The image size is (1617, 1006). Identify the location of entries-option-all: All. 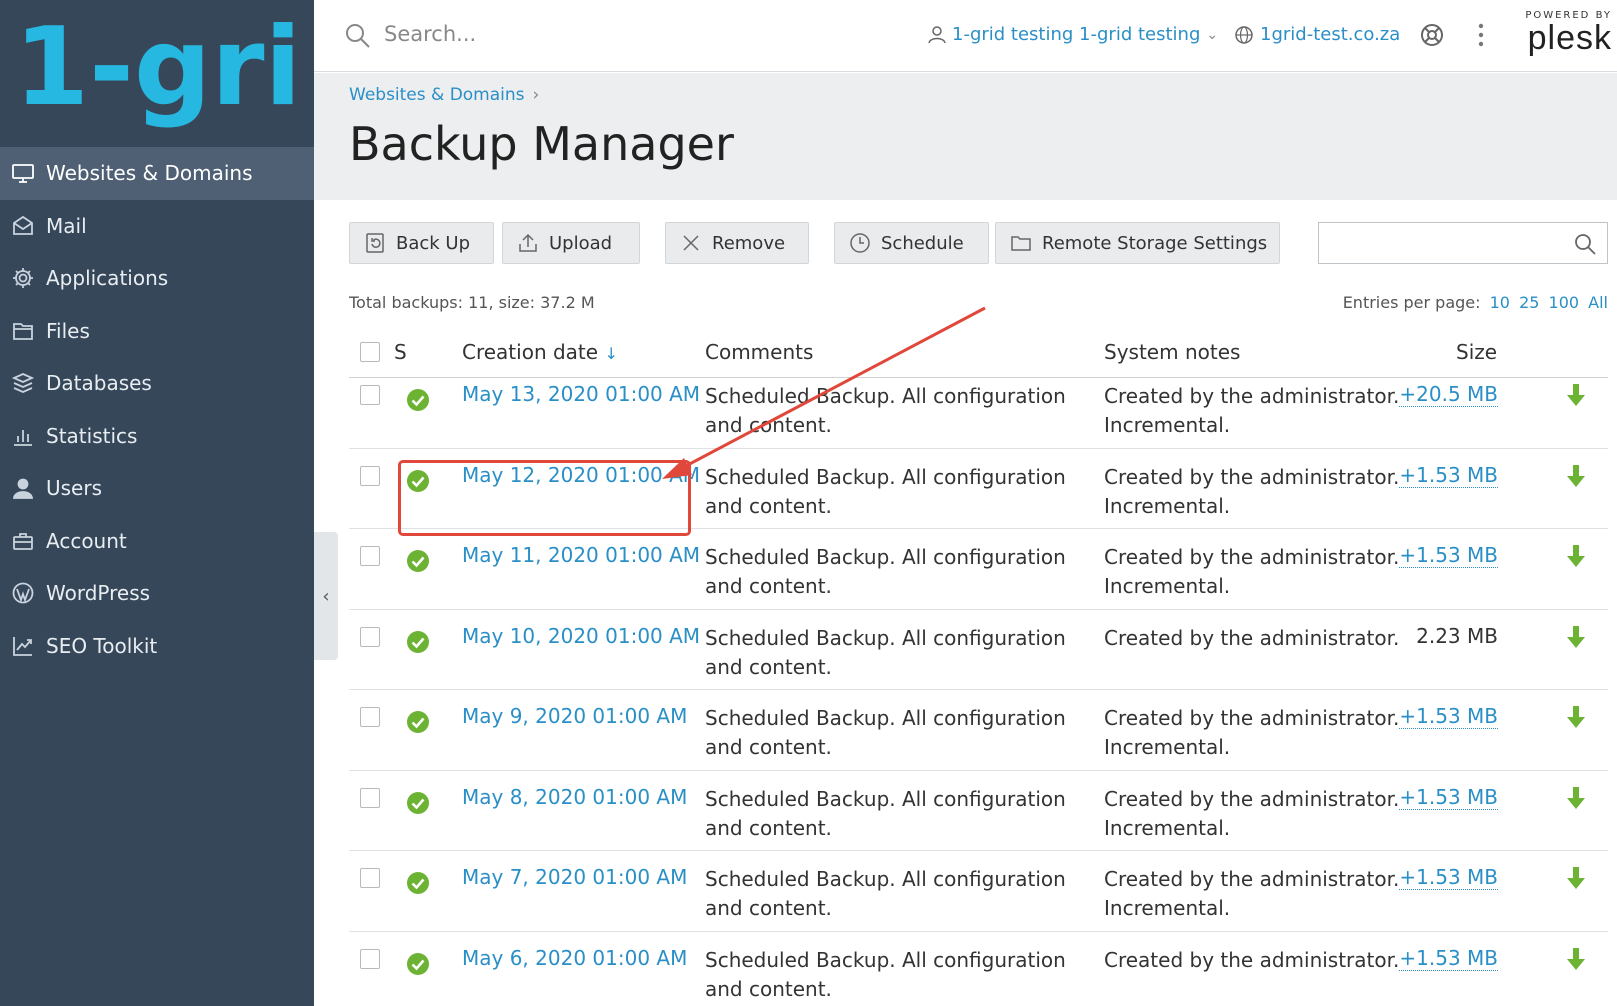
(1598, 302).